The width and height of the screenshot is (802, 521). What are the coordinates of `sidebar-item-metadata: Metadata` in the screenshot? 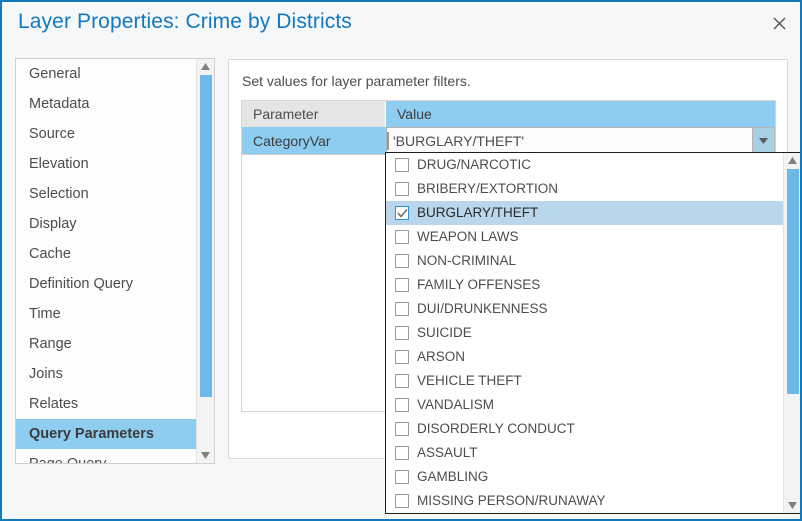 It's located at (106, 104).